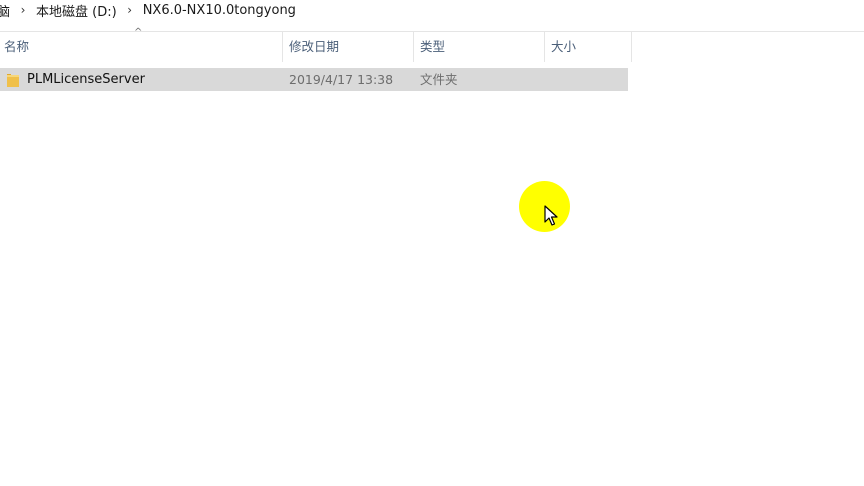 The width and height of the screenshot is (864, 486). I want to click on column-header-name-label: 名称, so click(17, 46).